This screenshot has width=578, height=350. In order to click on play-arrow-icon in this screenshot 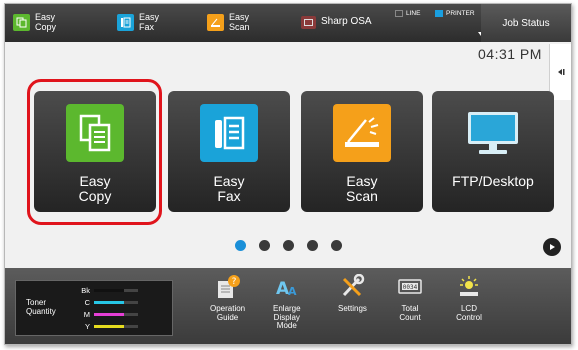, I will do `click(552, 247)`.